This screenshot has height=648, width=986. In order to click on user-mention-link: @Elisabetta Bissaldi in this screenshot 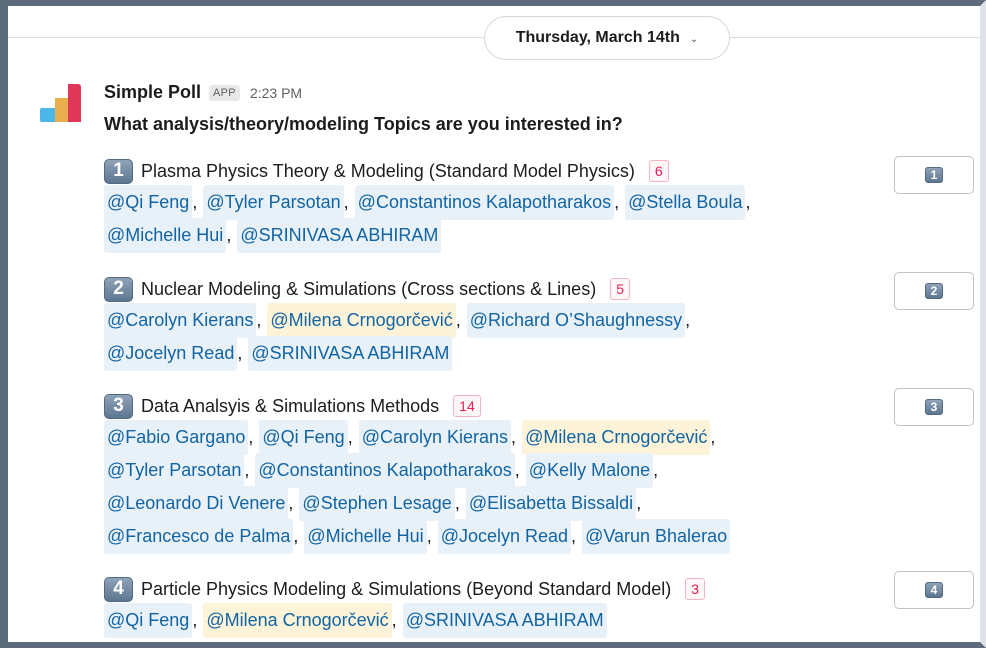, I will do `click(551, 503)`.